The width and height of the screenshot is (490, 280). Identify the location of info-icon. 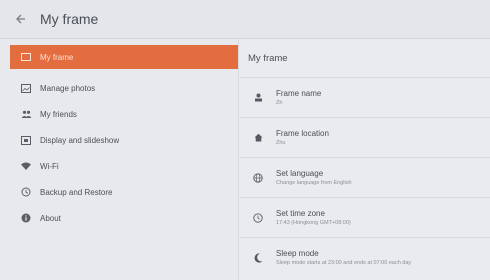
(26, 218).